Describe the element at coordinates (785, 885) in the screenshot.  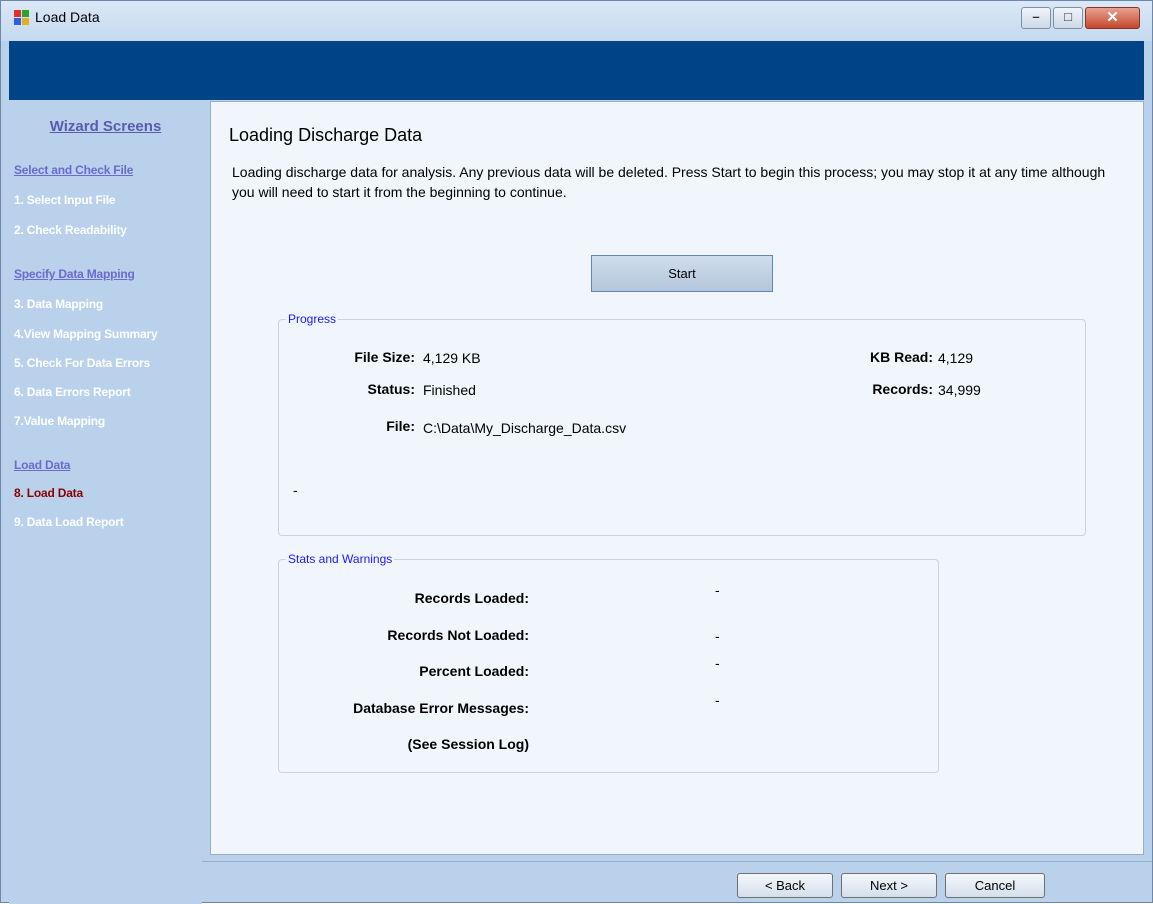
I see `back-button: < Back` at that location.